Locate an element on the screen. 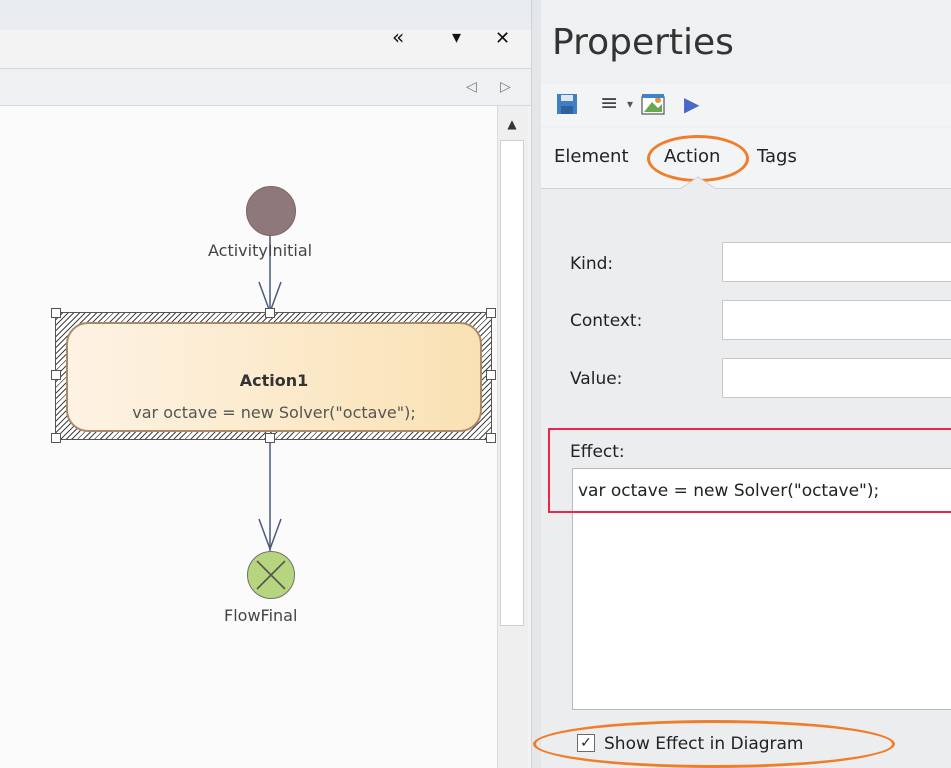  active-tab-pointer is located at coordinates (698, 183).